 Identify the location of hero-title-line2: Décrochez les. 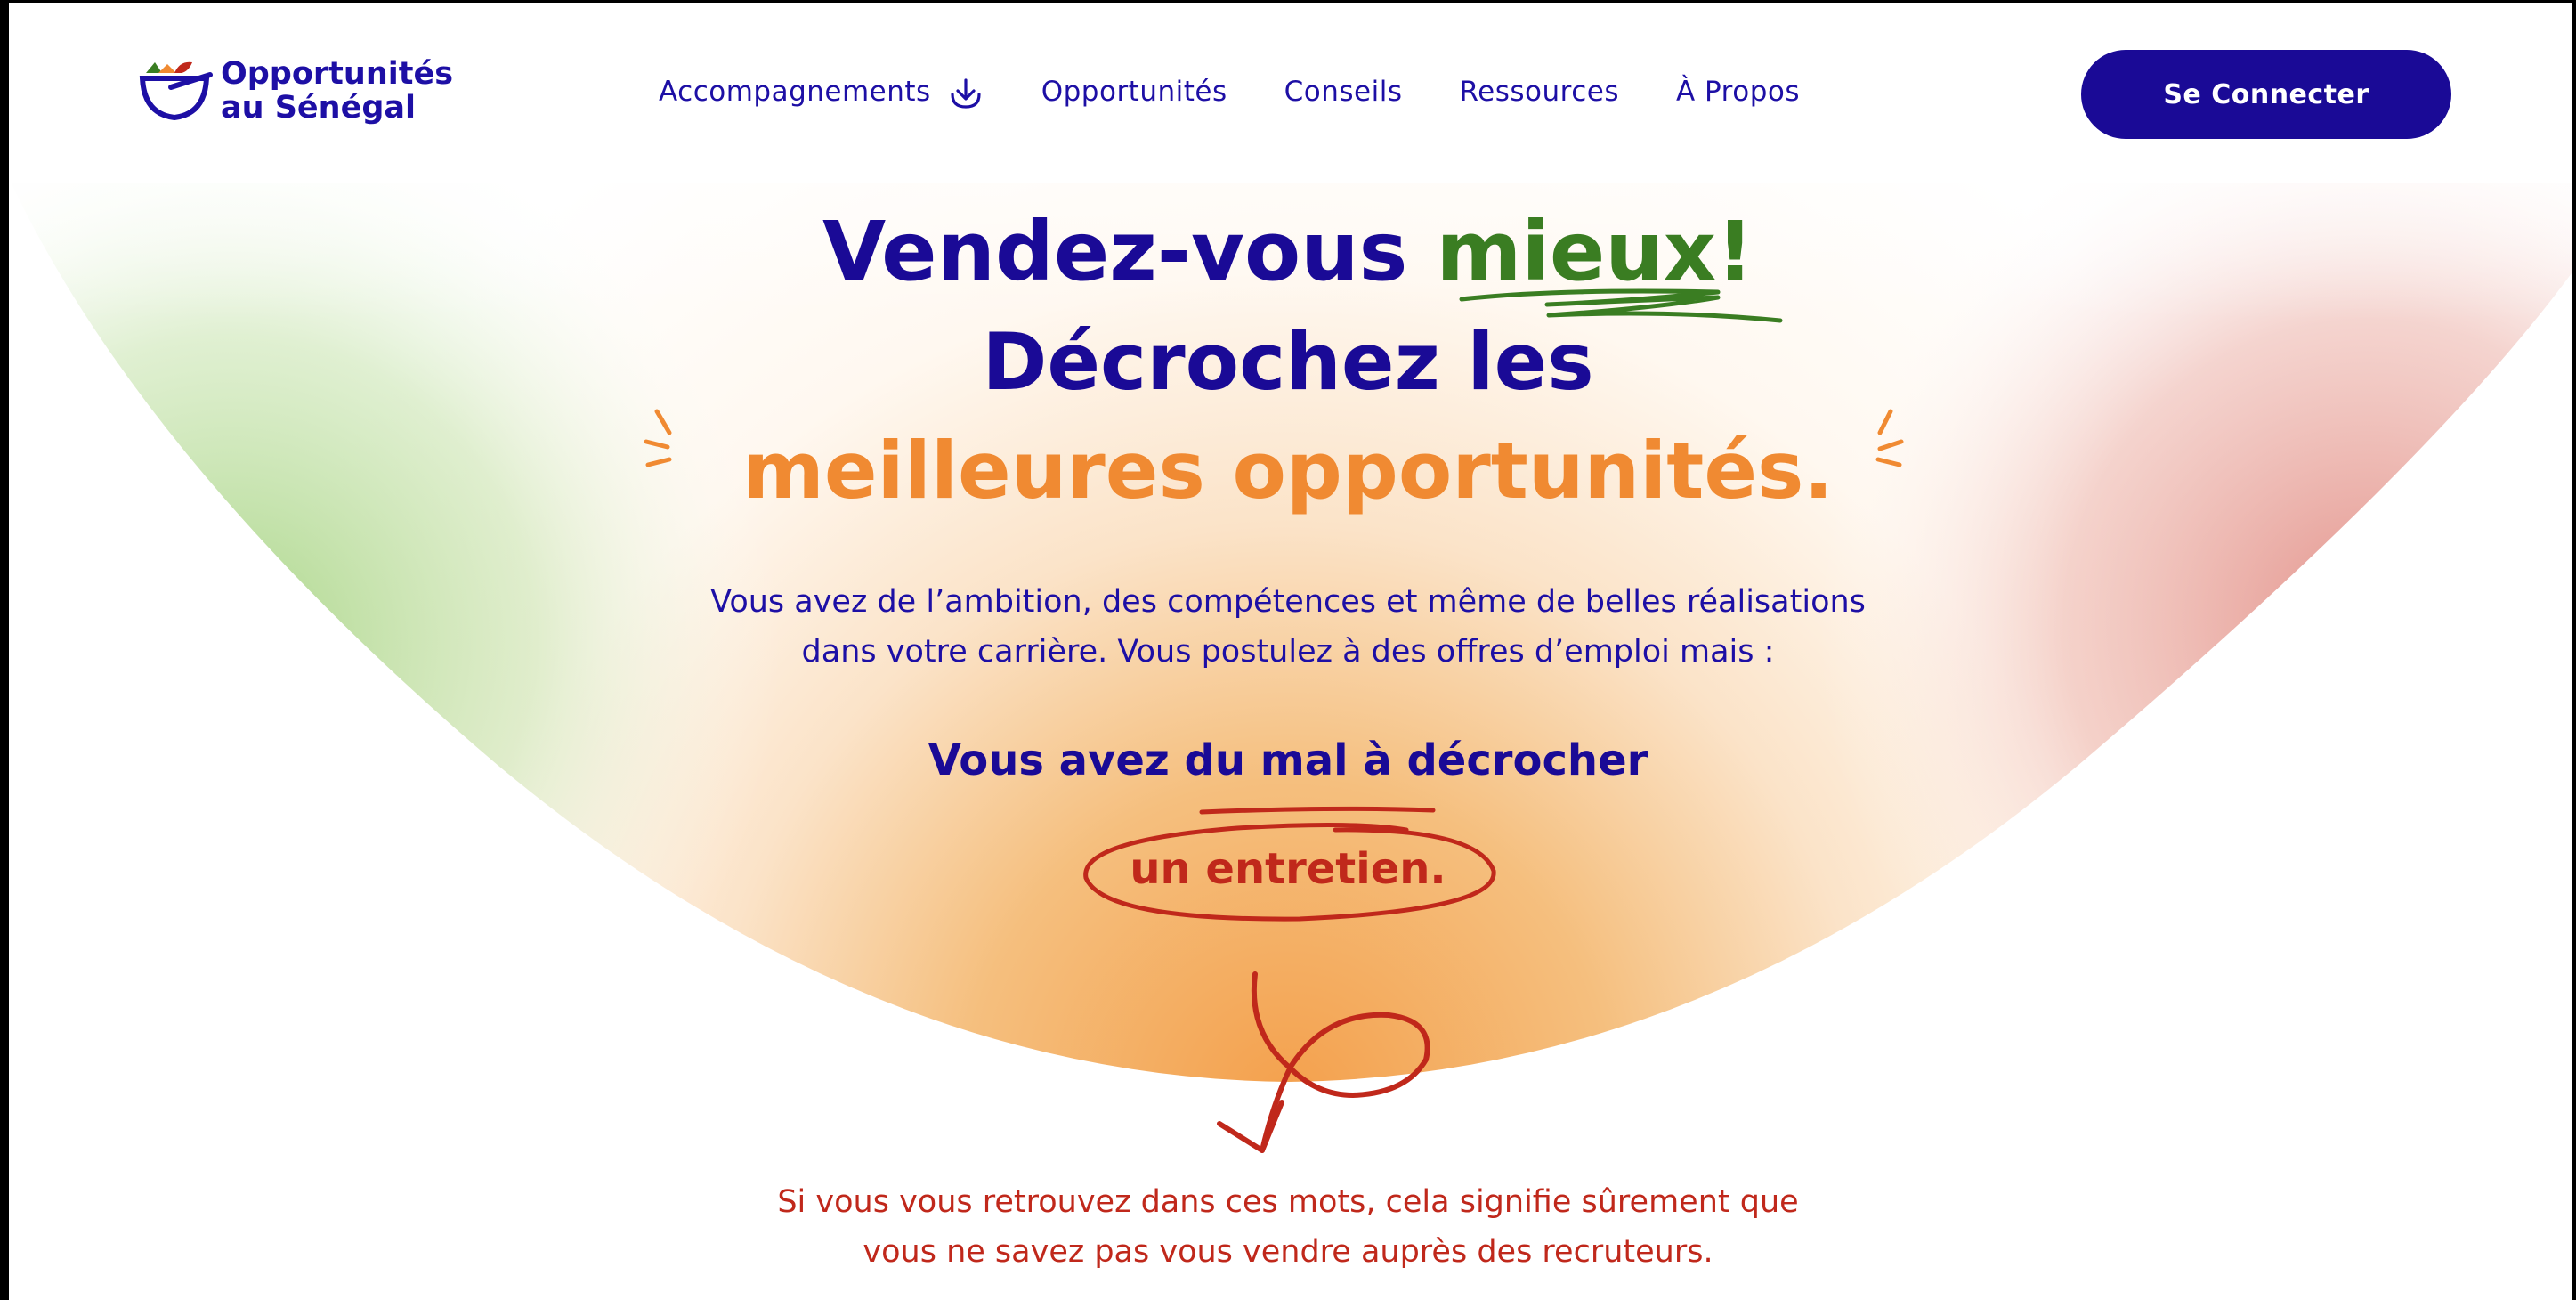
(1288, 362).